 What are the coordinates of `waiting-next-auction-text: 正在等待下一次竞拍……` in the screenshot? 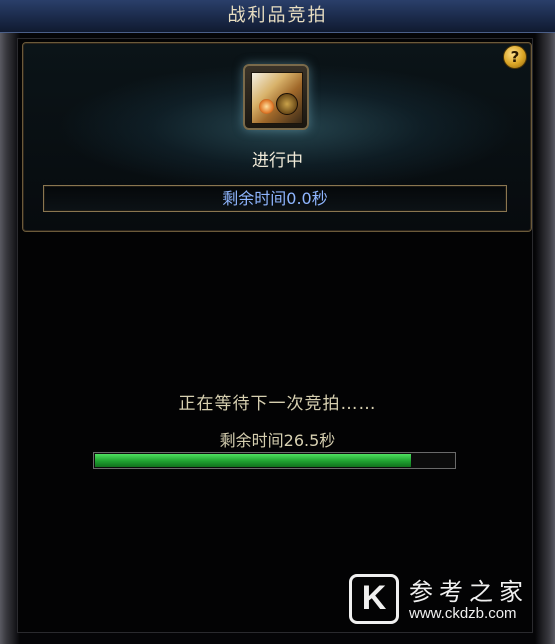 It's located at (277, 404).